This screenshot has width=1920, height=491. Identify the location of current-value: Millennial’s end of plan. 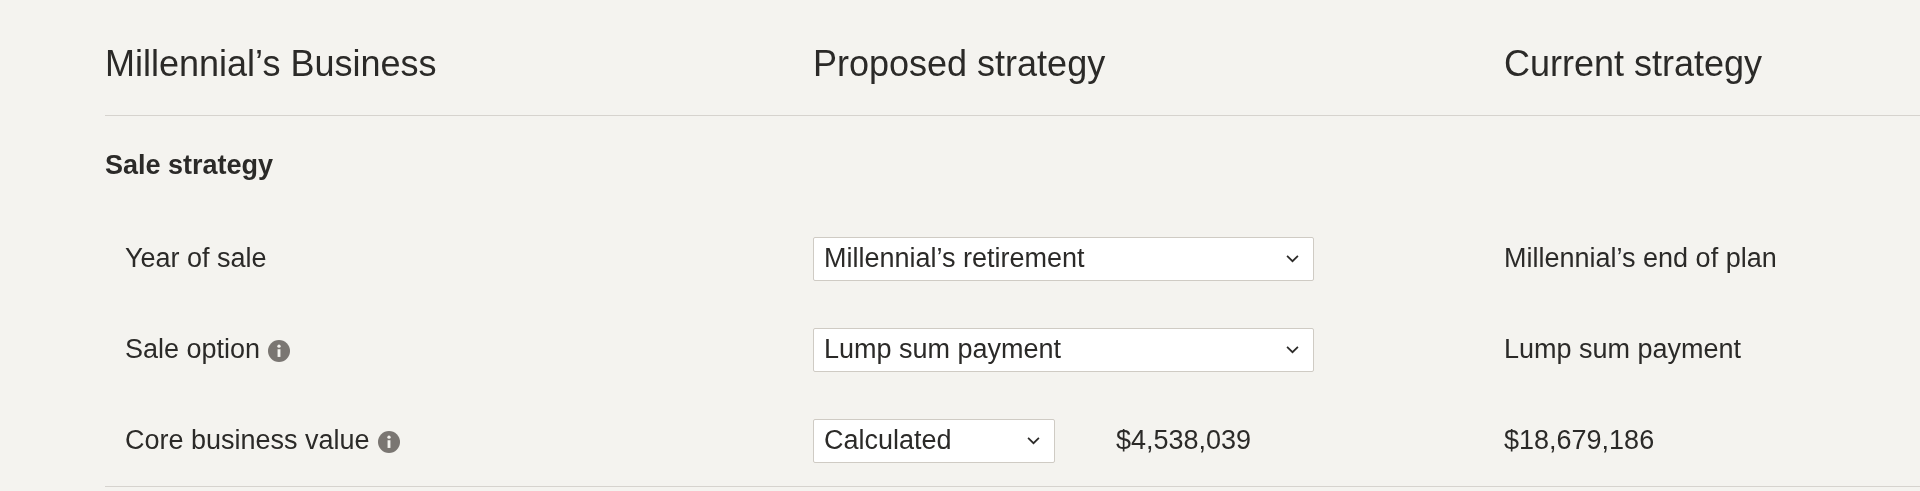
(1640, 258).